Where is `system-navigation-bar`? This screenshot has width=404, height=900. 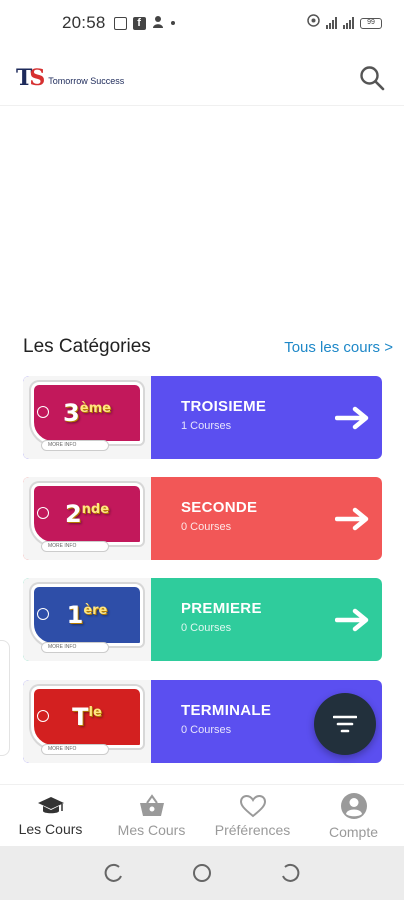
system-navigation-bar is located at coordinates (202, 873).